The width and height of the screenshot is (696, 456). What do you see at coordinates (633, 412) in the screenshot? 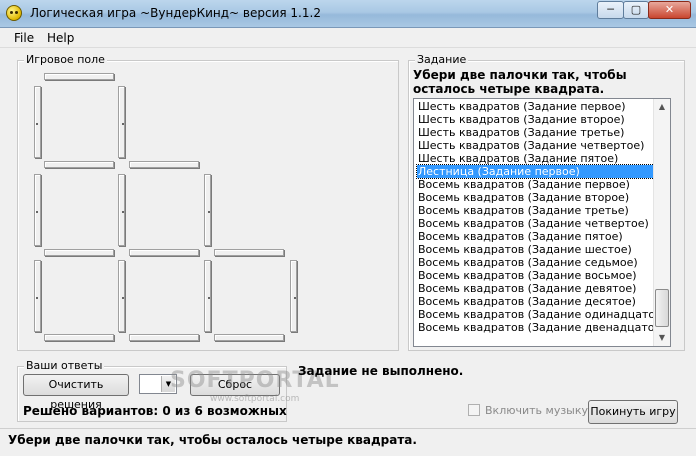
I see `quit-game-button: Покинуть игру` at bounding box center [633, 412].